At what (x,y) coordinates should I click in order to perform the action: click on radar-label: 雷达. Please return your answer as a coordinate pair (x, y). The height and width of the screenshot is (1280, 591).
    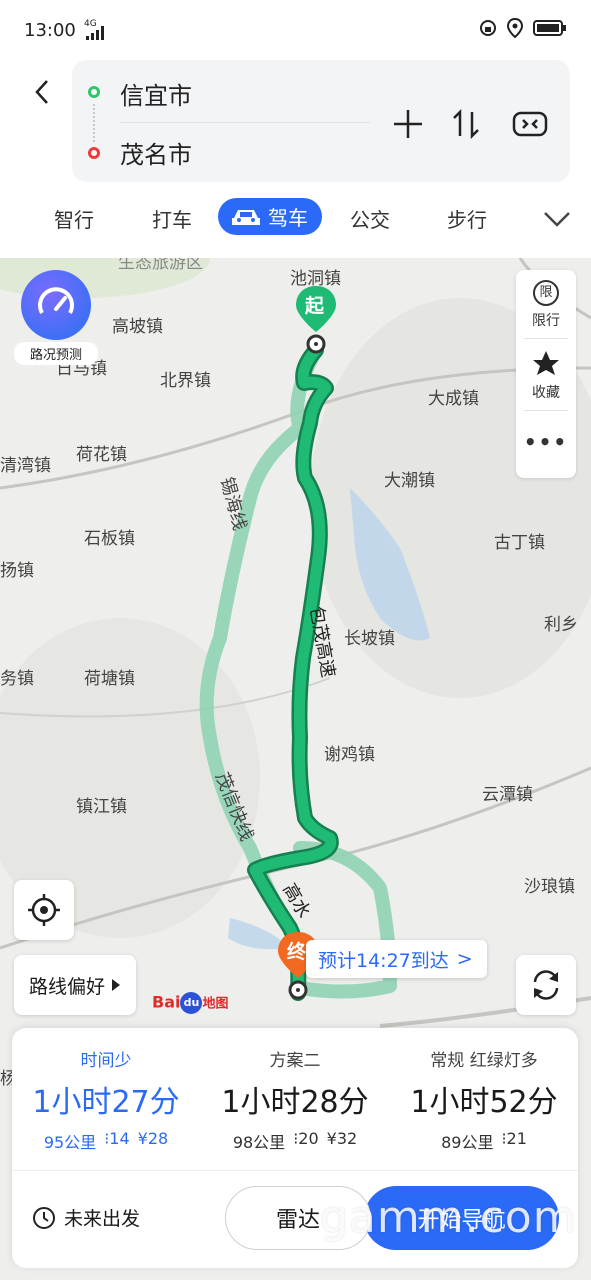
    Looking at the image, I should click on (297, 1220).